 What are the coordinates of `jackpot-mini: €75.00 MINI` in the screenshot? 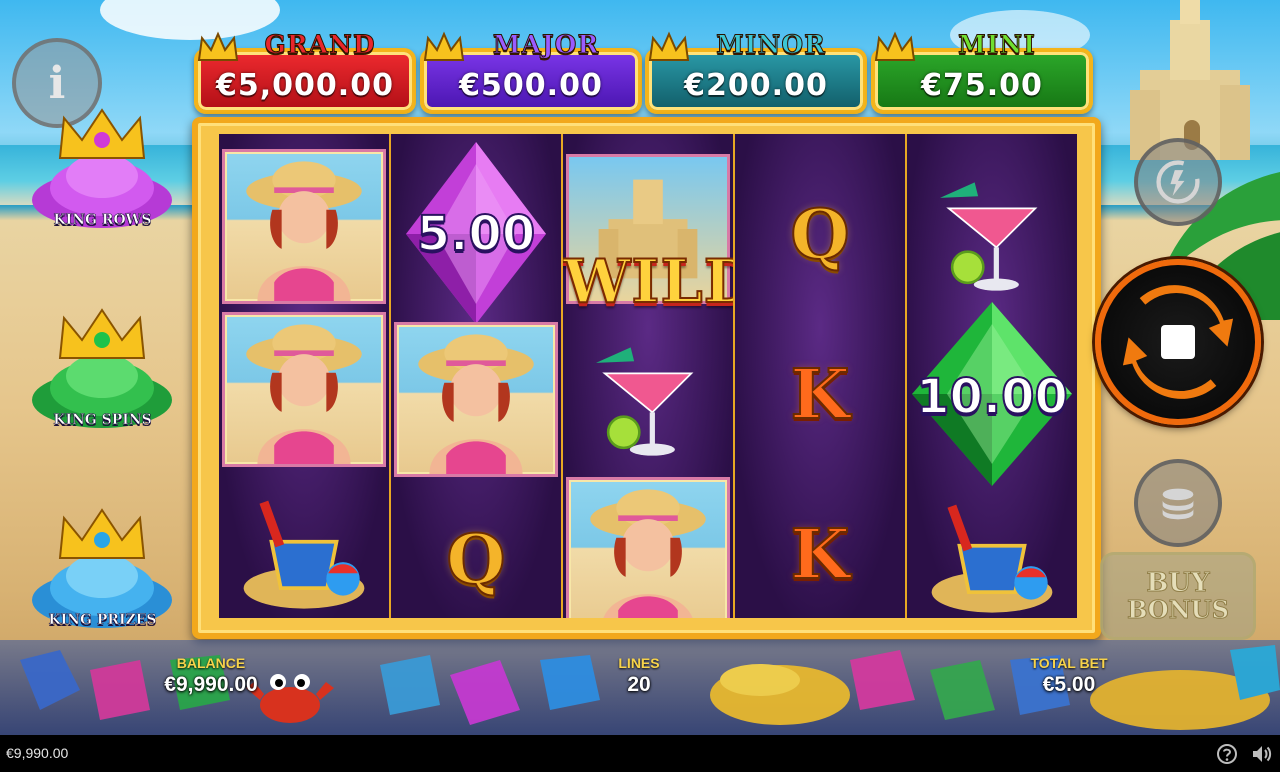 It's located at (982, 72).